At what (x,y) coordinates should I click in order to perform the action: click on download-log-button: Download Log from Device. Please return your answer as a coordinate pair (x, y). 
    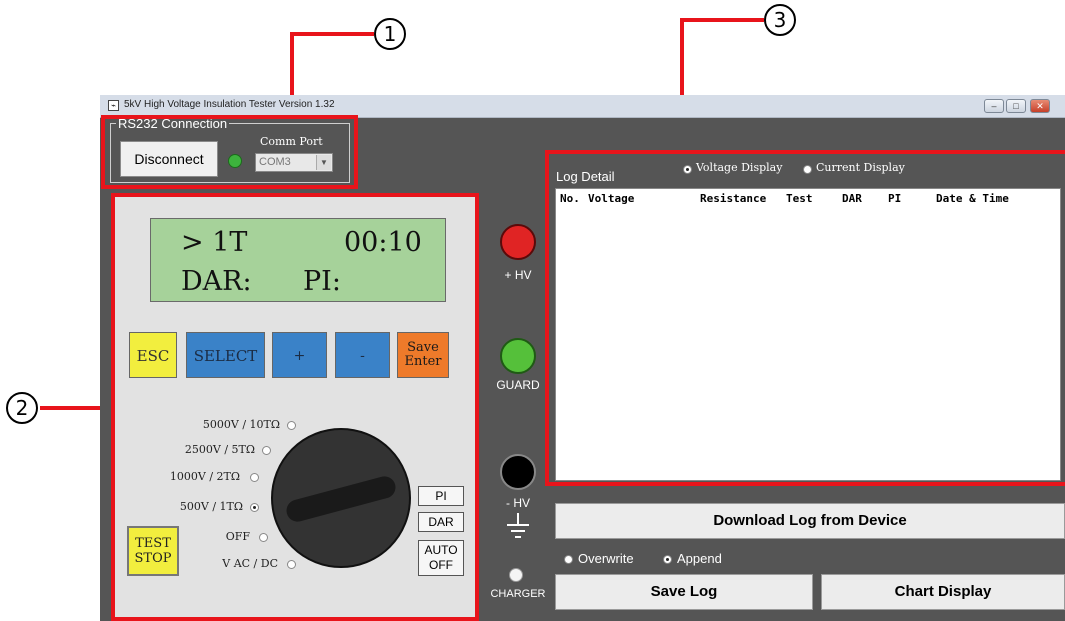
    Looking at the image, I should click on (810, 521).